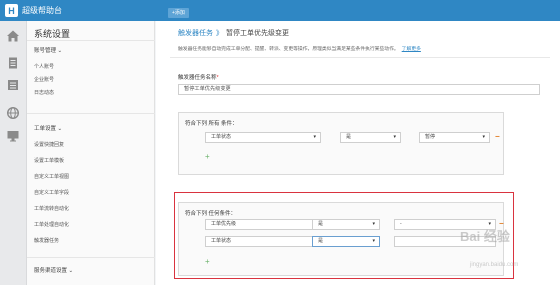 This screenshot has width=560, height=285. What do you see at coordinates (219, 33) in the screenshot?
I see `breadcrumb-arrow: 》` at bounding box center [219, 33].